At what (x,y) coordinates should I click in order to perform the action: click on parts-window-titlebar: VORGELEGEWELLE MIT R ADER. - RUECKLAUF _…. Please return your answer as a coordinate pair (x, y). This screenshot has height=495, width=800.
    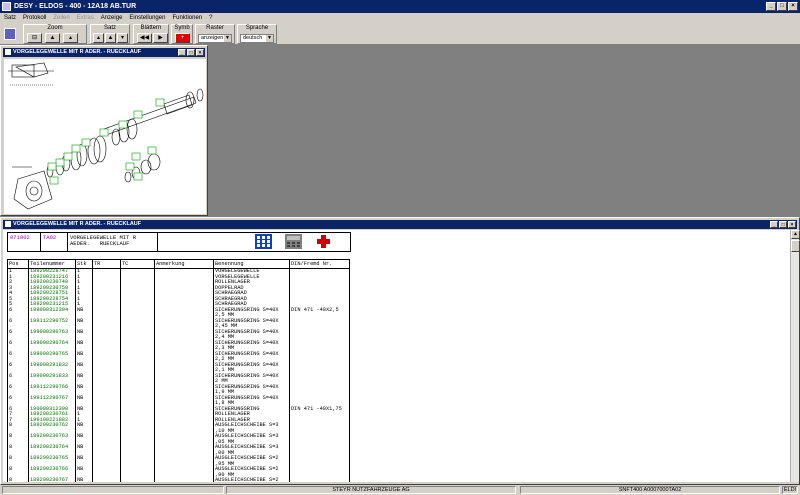
    Looking at the image, I should click on (400, 224).